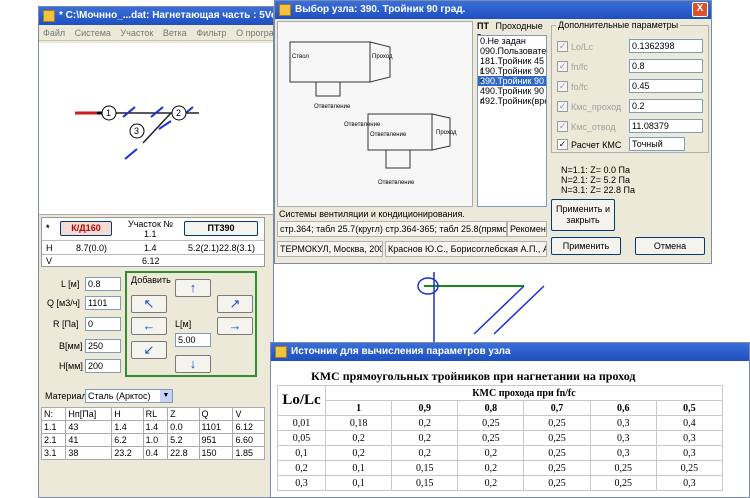  What do you see at coordinates (670, 246) in the screenshot?
I see `cancel-button: Отмена` at bounding box center [670, 246].